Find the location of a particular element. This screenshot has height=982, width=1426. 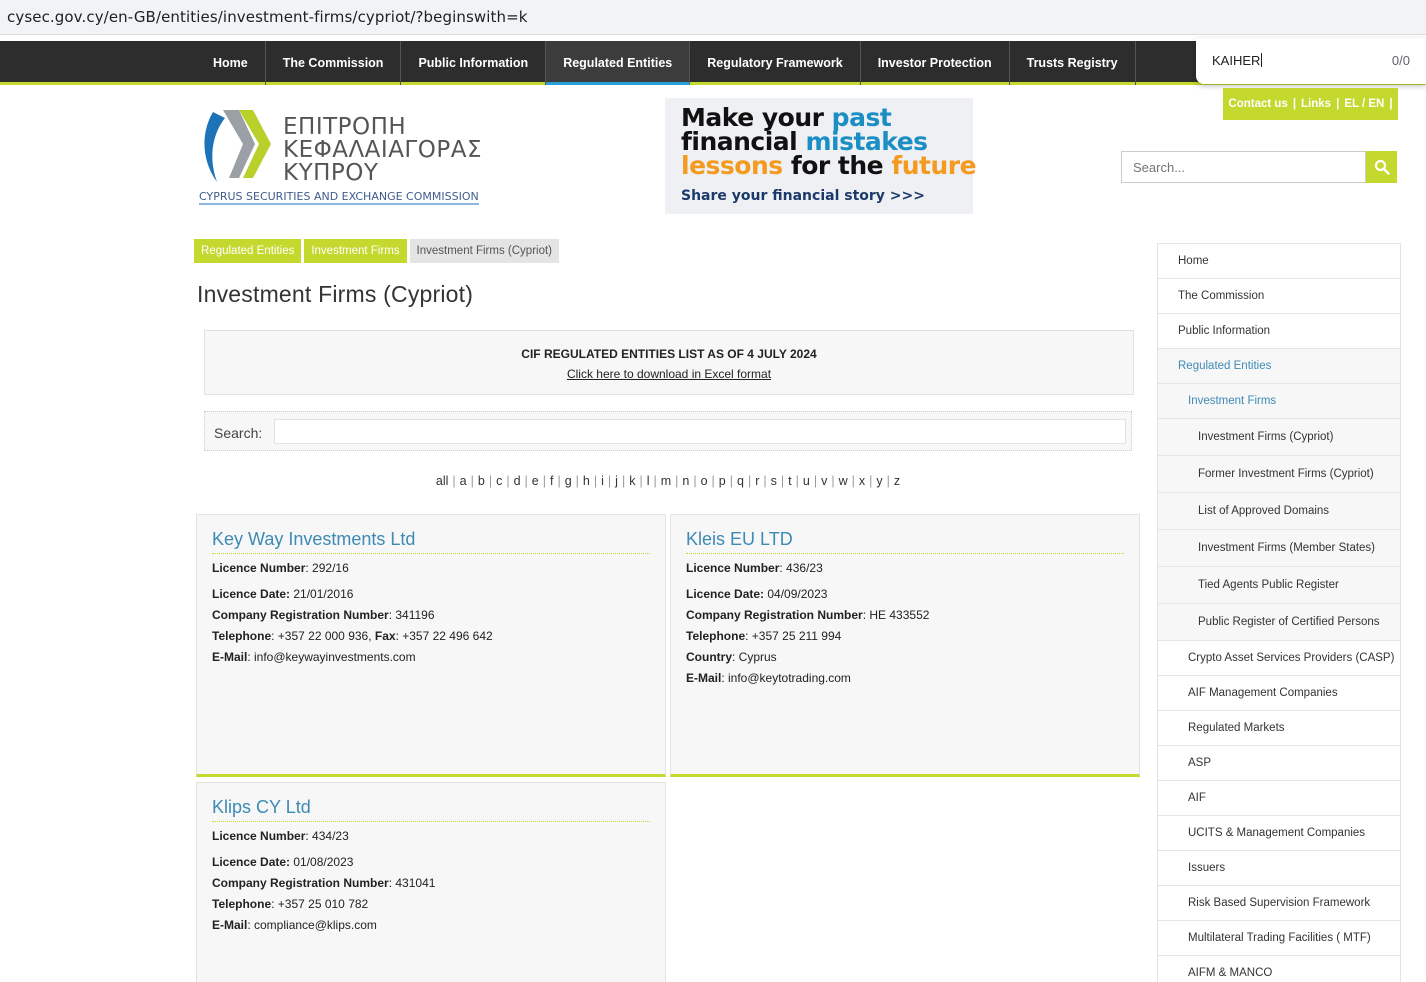

alphabet-link-h: h is located at coordinates (586, 481).